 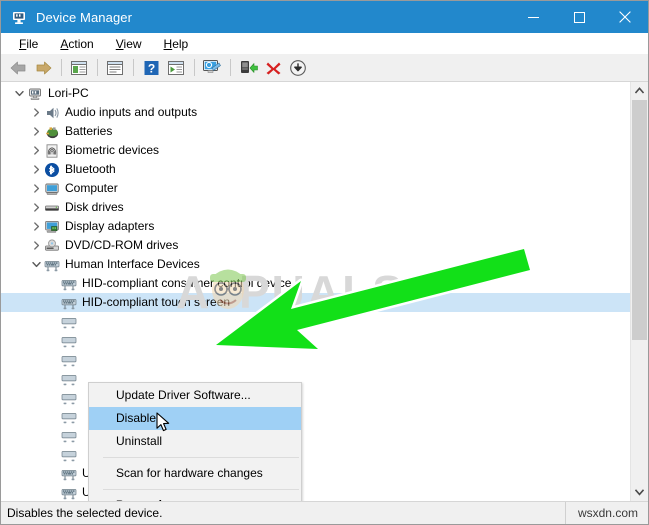 What do you see at coordinates (201, 489) in the screenshot?
I see `context-menu-separator` at bounding box center [201, 489].